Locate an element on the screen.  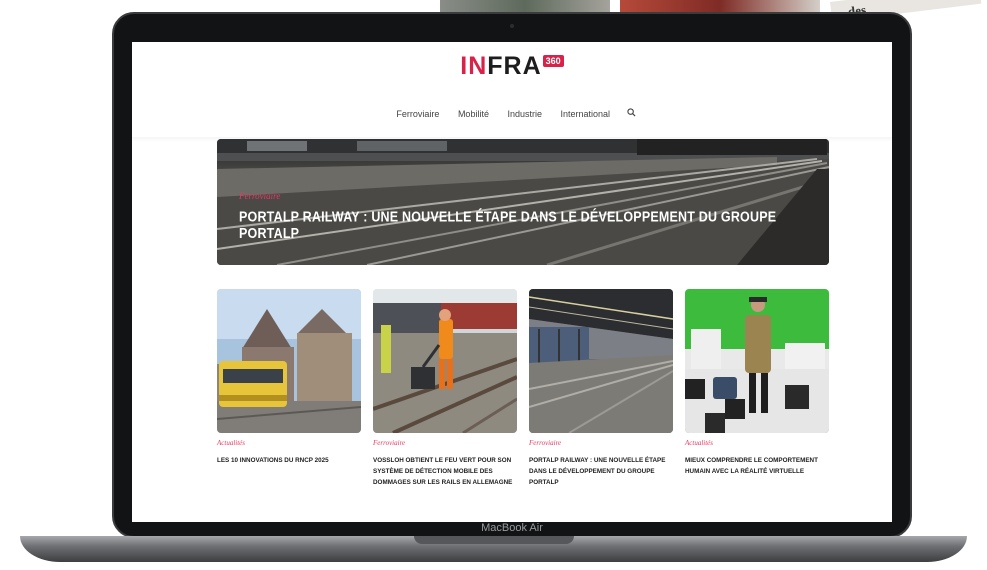
green-screen-vr-photo is located at coordinates (757, 361).